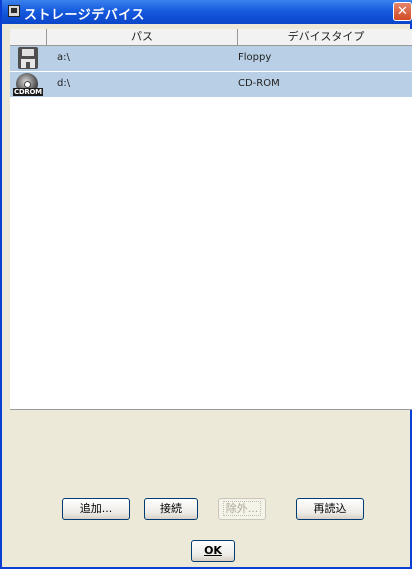  I want to click on app-icon, so click(14, 11).